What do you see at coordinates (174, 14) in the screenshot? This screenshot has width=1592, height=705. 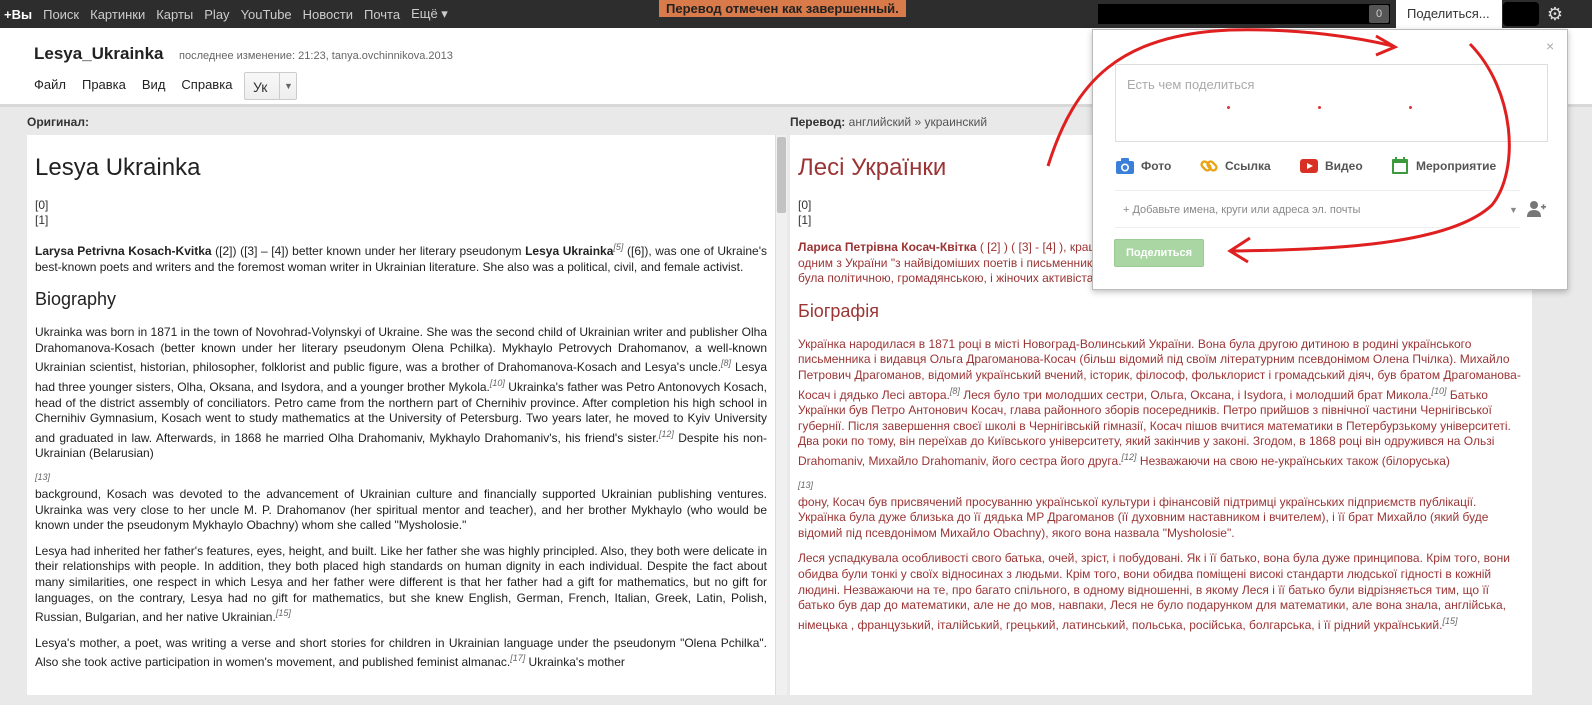 I see `gbar-link-maps: Карты` at bounding box center [174, 14].